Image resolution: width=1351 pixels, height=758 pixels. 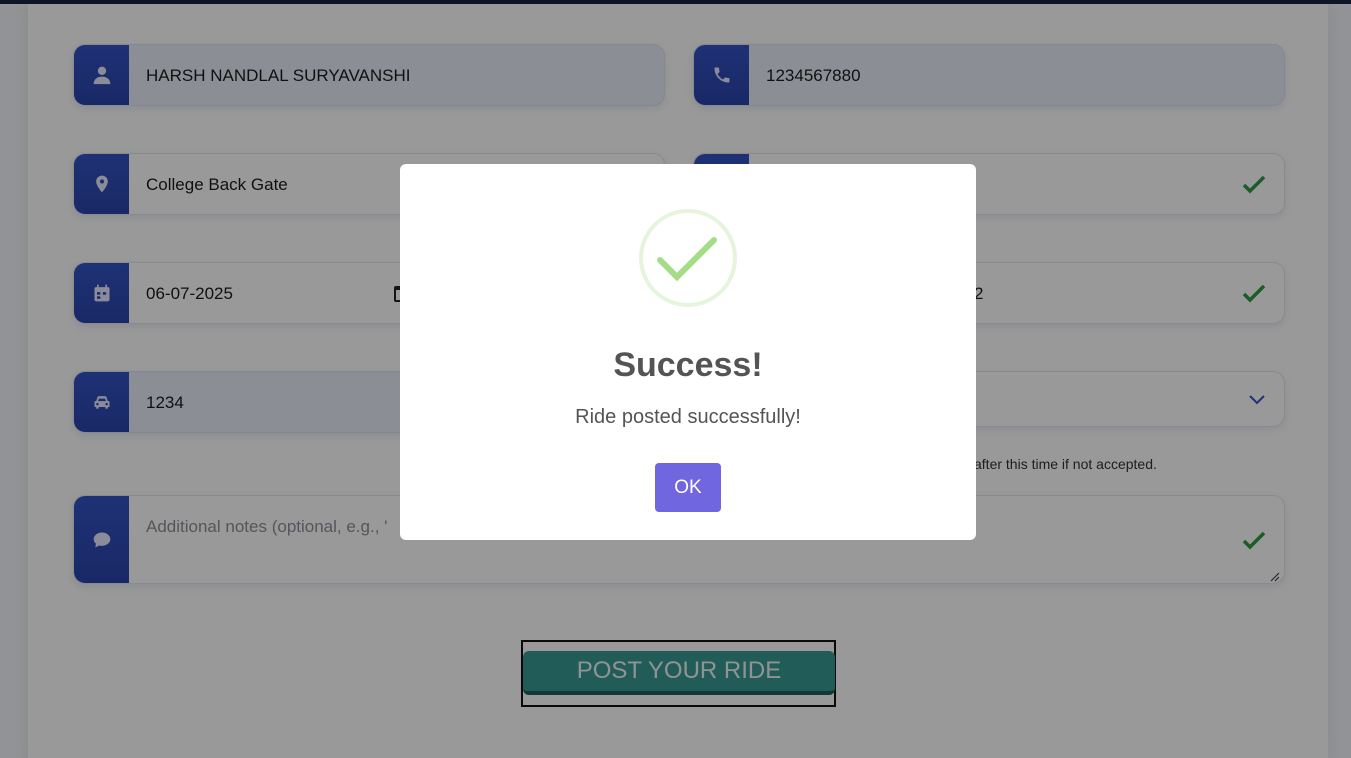 What do you see at coordinates (688, 417) in the screenshot?
I see `dialog-message: Ride posted successfully!` at bounding box center [688, 417].